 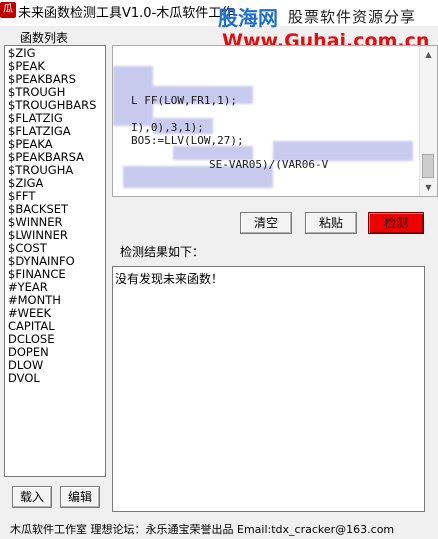 I want to click on code-line: BO5:=LLV(LOW,27);, so click(x=187, y=140).